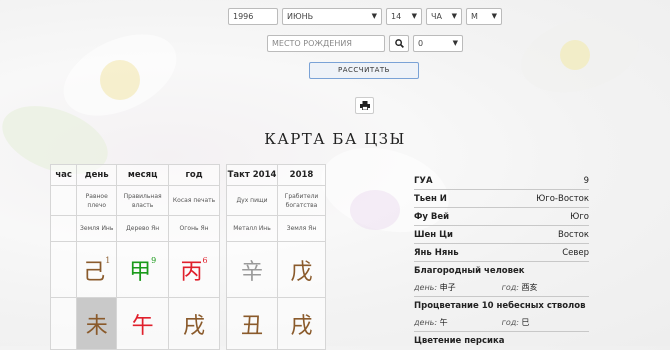 This screenshot has height=350, width=670. What do you see at coordinates (474, 16) in the screenshot?
I see `gender-value: М` at bounding box center [474, 16].